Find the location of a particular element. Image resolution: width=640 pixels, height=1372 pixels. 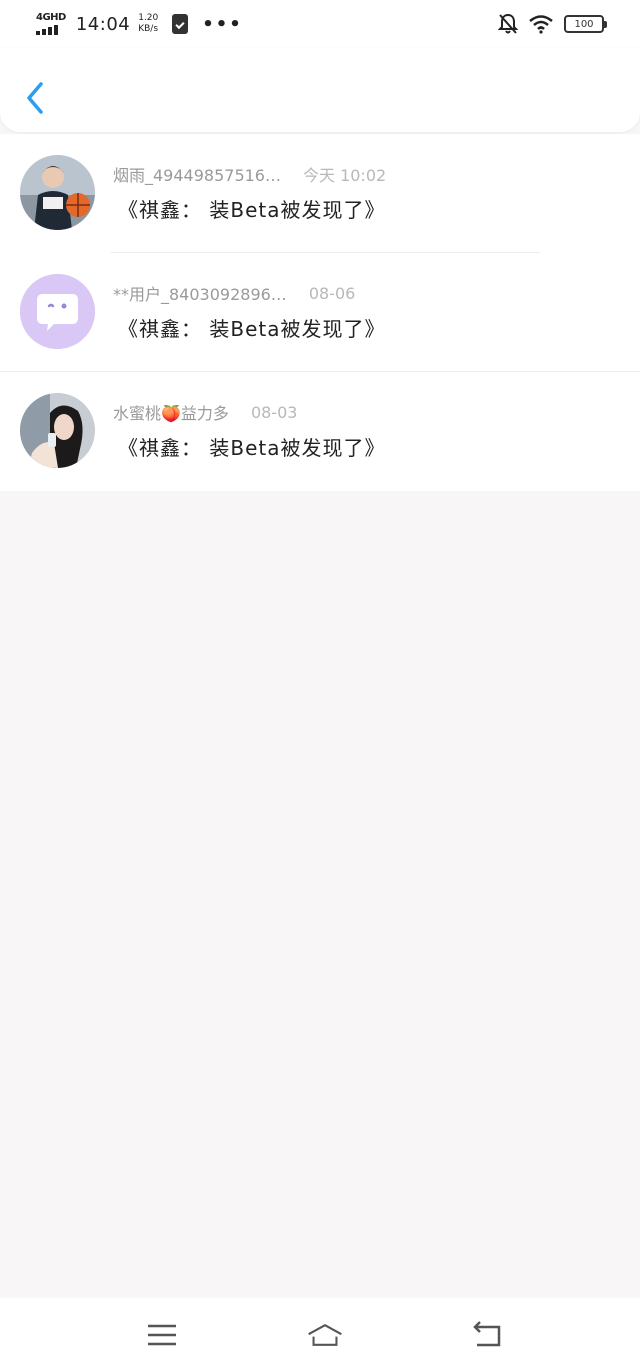

wifi-icon is located at coordinates (541, 24).